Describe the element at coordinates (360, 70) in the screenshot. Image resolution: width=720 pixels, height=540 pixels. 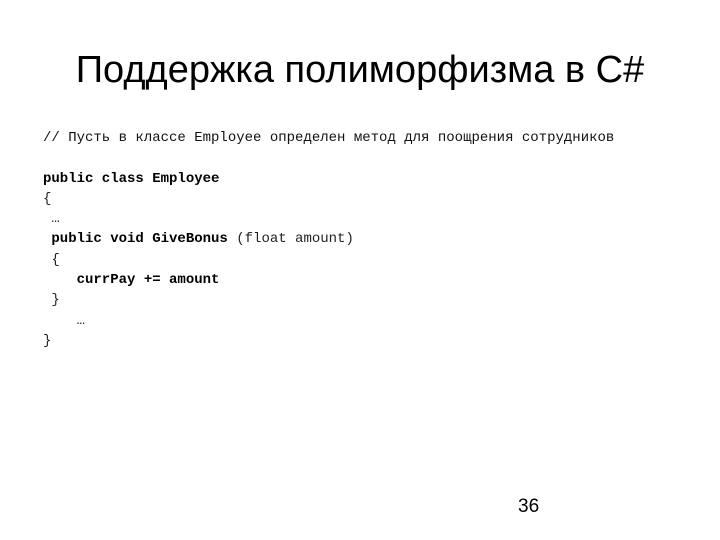
I see `slide-title: Поддержка полиморфизма в C#` at that location.